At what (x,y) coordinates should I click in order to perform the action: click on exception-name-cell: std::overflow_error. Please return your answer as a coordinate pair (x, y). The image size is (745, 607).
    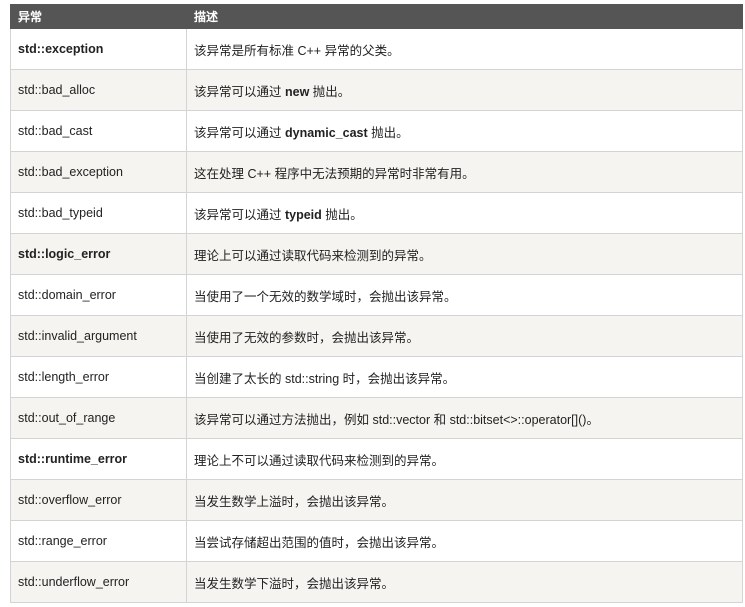
    Looking at the image, I should click on (98, 500).